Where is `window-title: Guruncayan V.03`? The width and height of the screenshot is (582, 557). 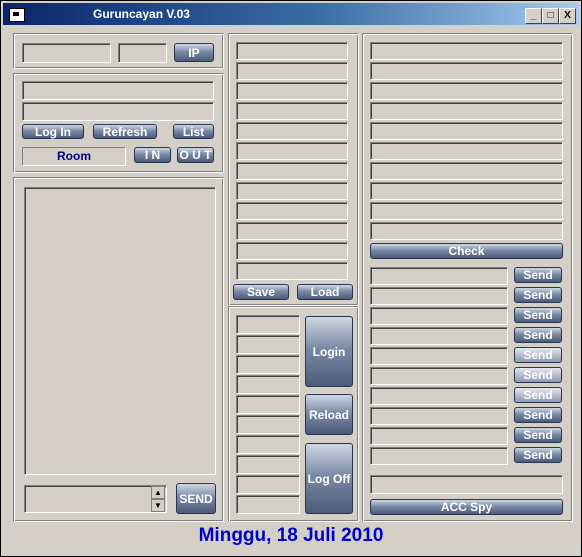 window-title: Guruncayan V.03 is located at coordinates (141, 14).